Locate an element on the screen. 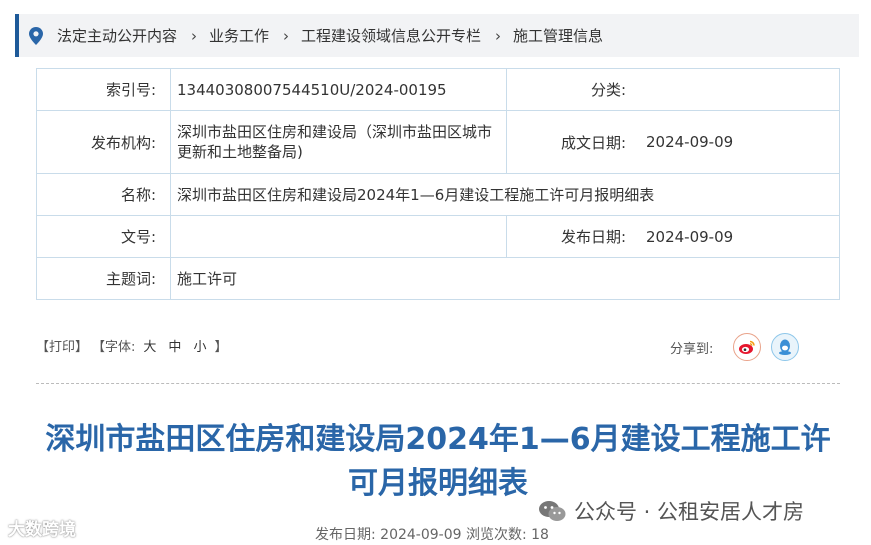 This screenshot has height=545, width=871. index-value: 13440308007544510U/2024-00195 is located at coordinates (338, 89).